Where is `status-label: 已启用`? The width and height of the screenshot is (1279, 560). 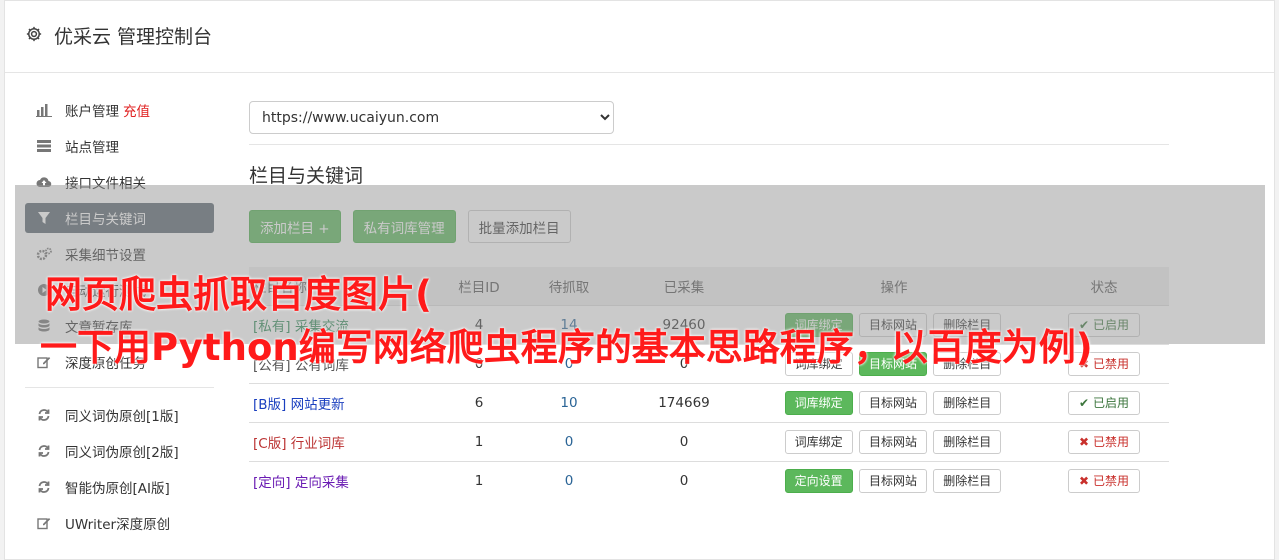
status-label: 已启用 is located at coordinates (1110, 403).